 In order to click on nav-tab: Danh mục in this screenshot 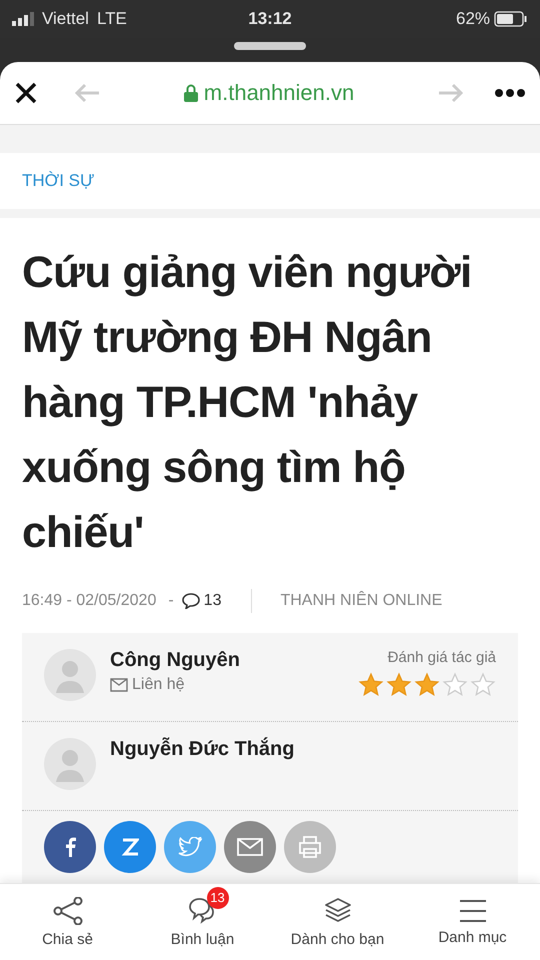, I will do `click(472, 922)`.